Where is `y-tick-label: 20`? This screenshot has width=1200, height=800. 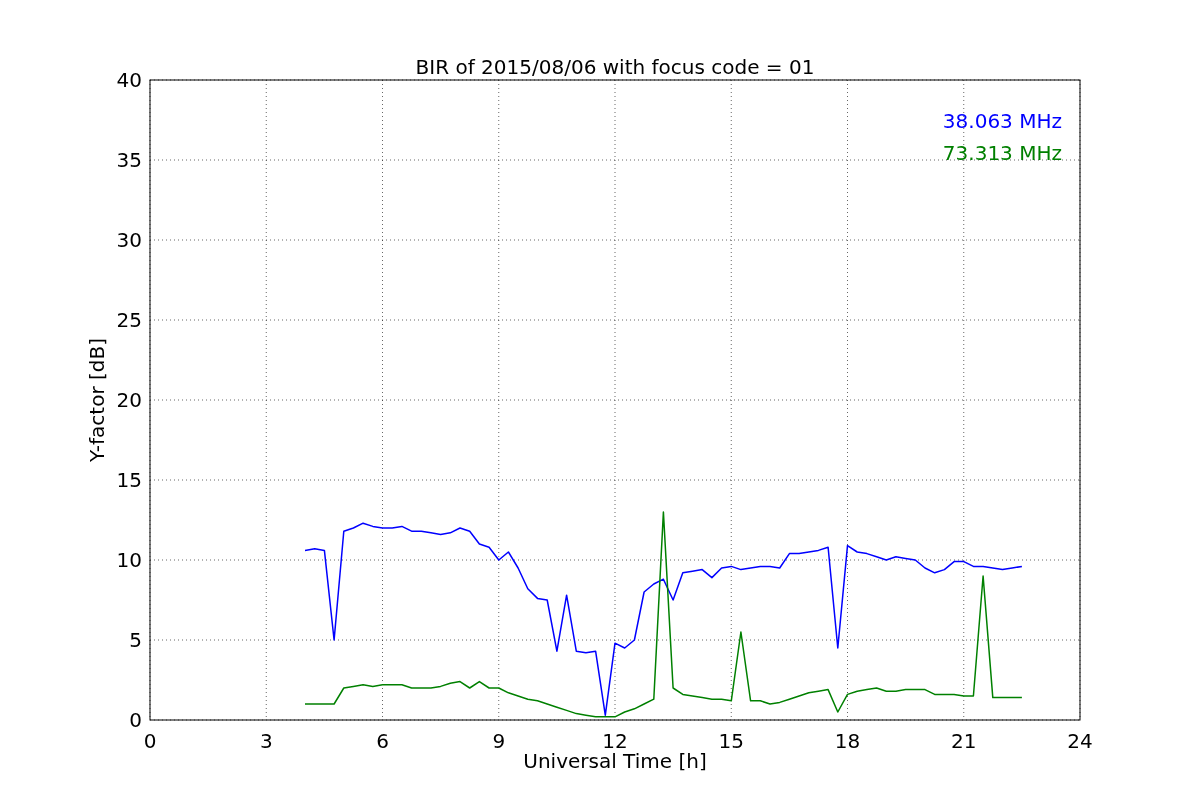
y-tick-label: 20 is located at coordinates (129, 400).